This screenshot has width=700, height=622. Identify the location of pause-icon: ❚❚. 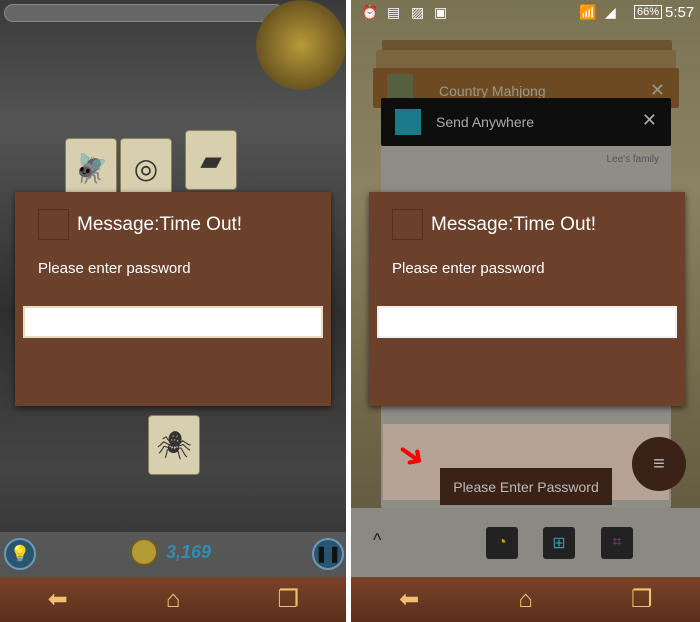
(328, 554).